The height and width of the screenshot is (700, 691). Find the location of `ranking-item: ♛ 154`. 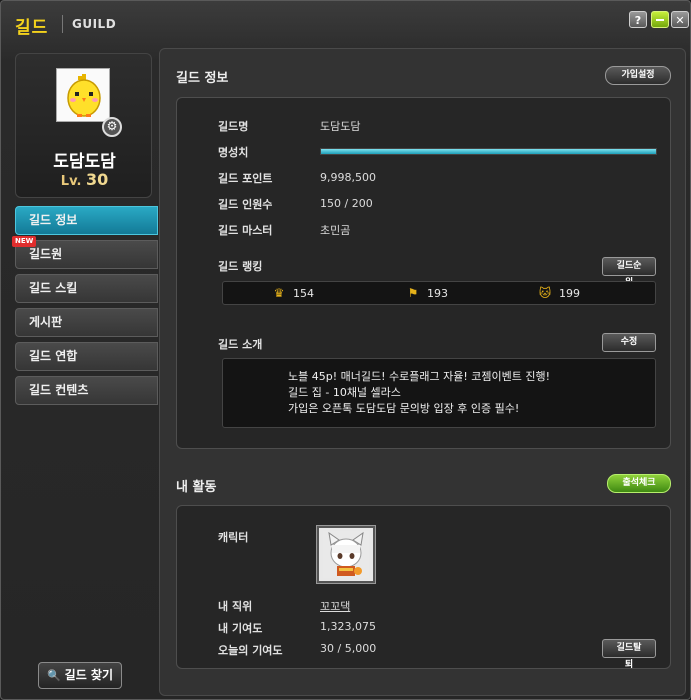

ranking-item: ♛ 154 is located at coordinates (292, 293).